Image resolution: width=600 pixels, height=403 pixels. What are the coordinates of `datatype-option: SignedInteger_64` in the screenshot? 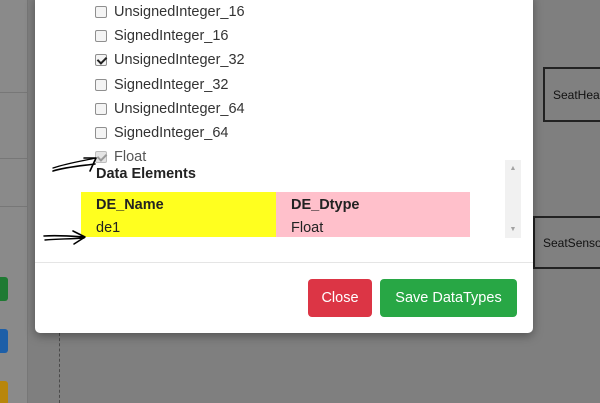 It's located at (170, 133).